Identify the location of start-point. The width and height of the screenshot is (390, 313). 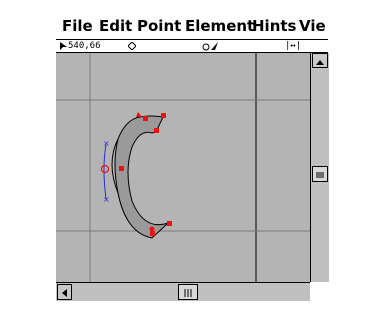
(105, 169).